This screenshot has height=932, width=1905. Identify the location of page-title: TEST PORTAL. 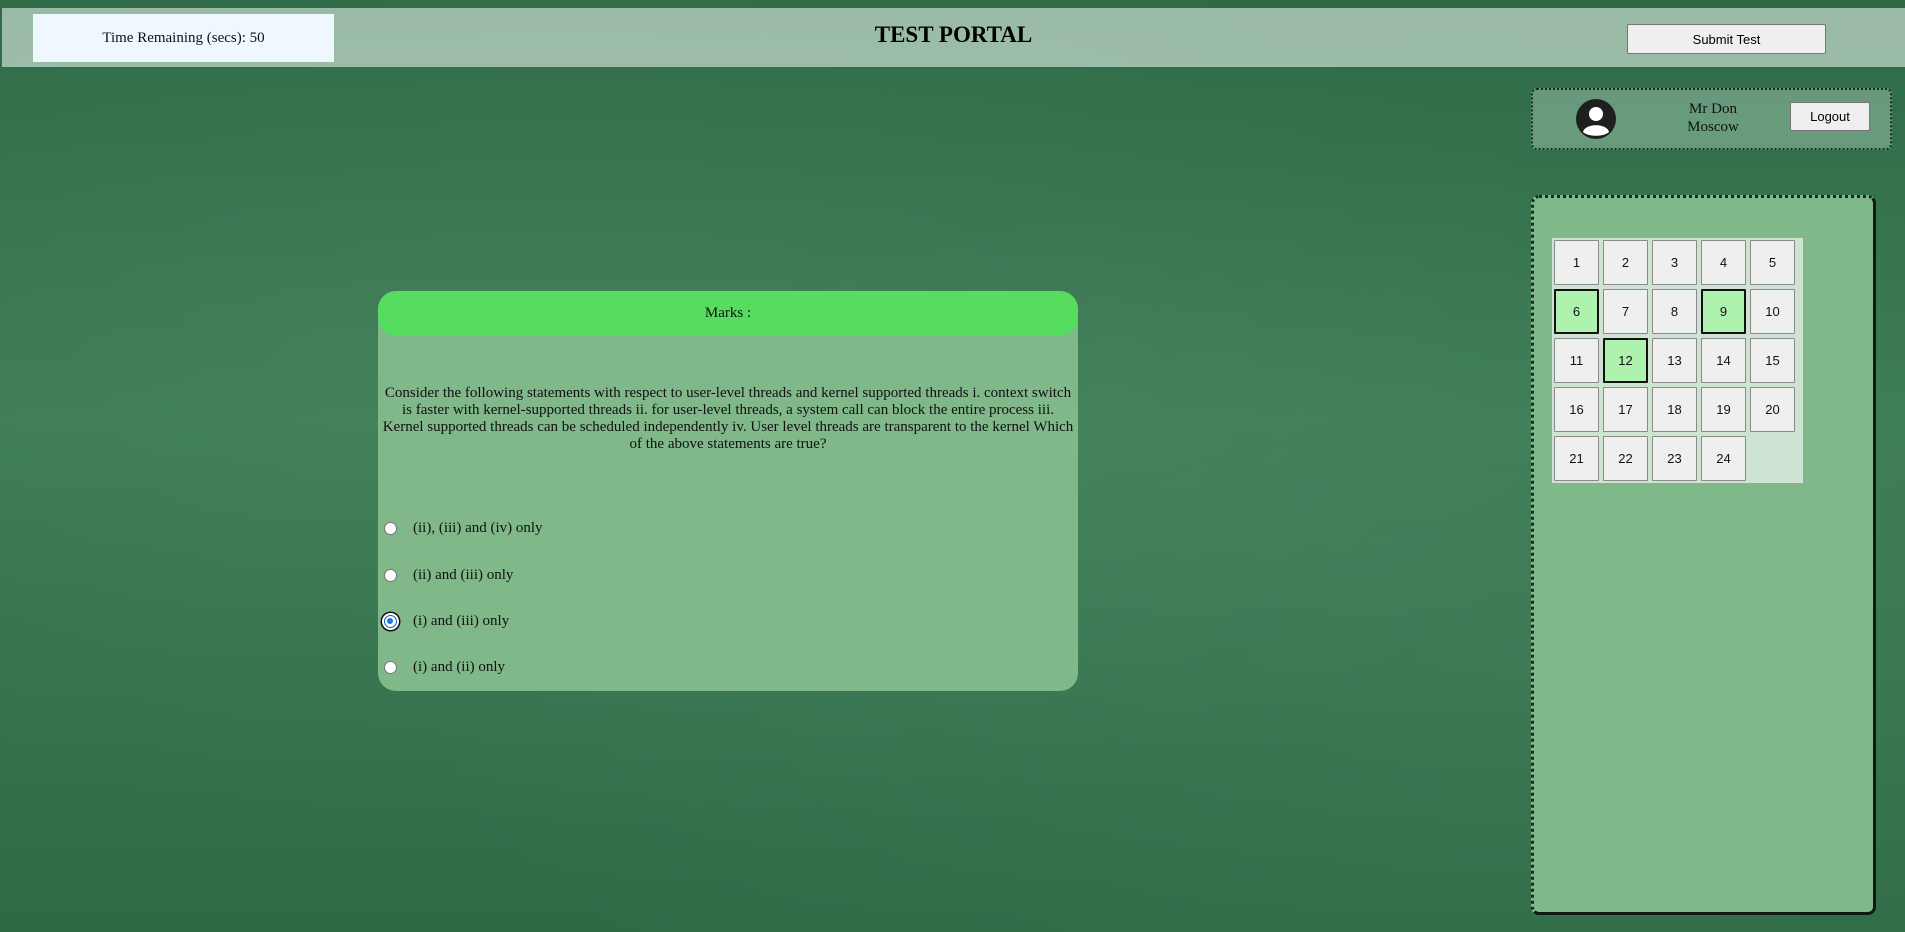
(953, 34).